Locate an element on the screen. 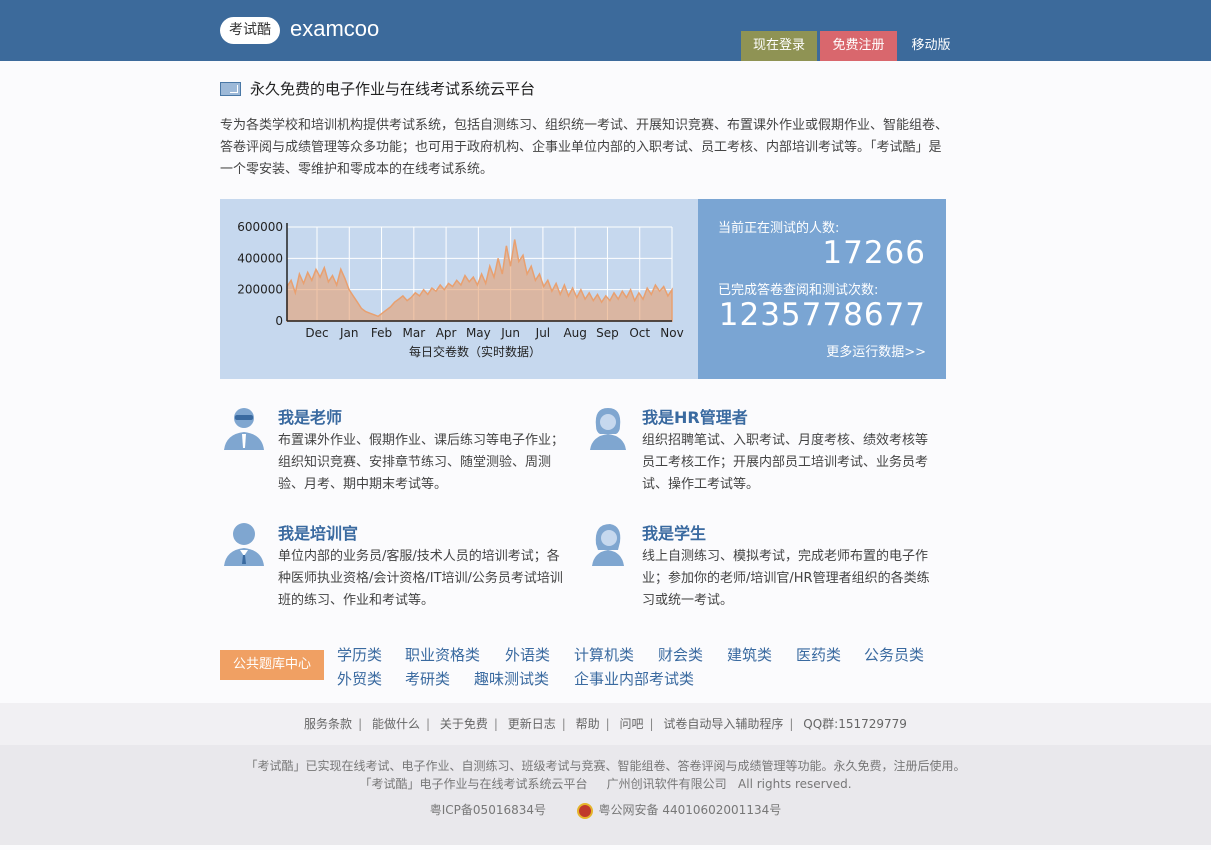  footer-company: 广州创讯软件有限公司 is located at coordinates (666, 784).